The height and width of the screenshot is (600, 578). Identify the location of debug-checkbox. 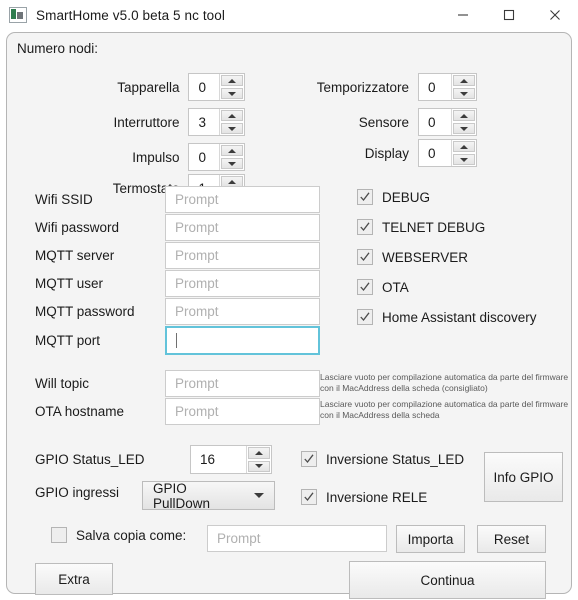
(365, 197).